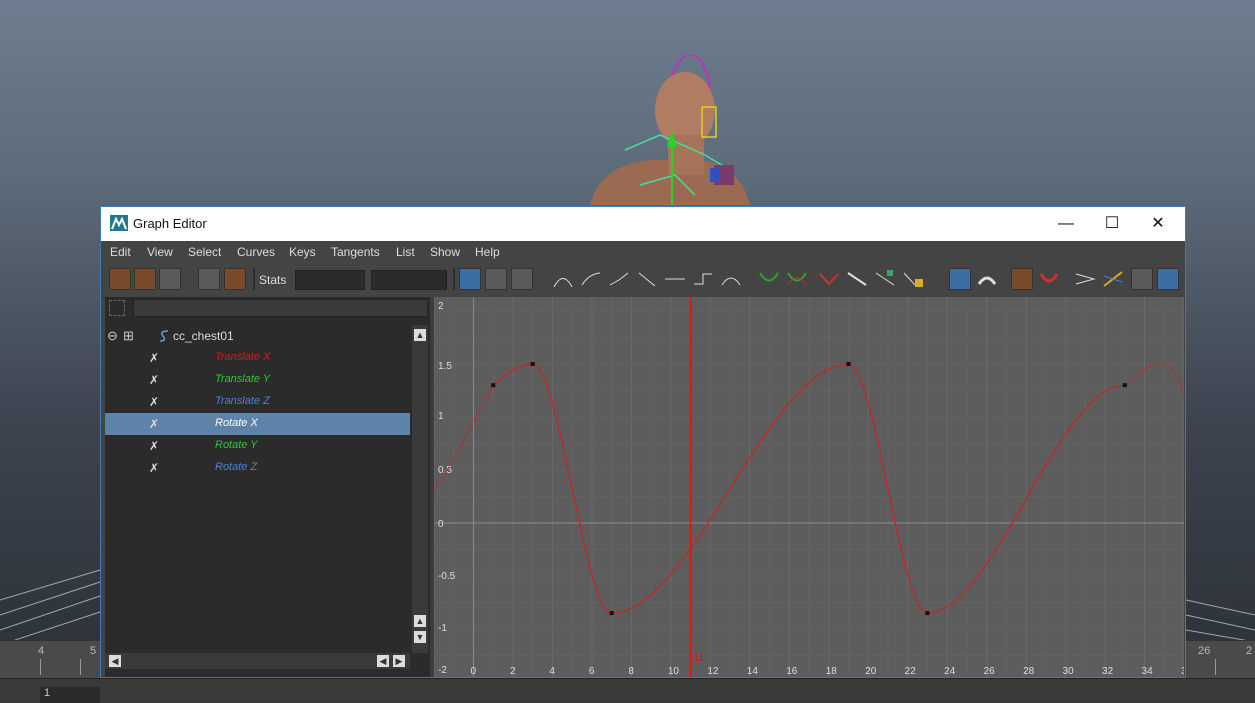 Image resolution: width=1255 pixels, height=703 pixels. Describe the element at coordinates (1049, 279) in the screenshot. I see `value-snap-icon` at that location.